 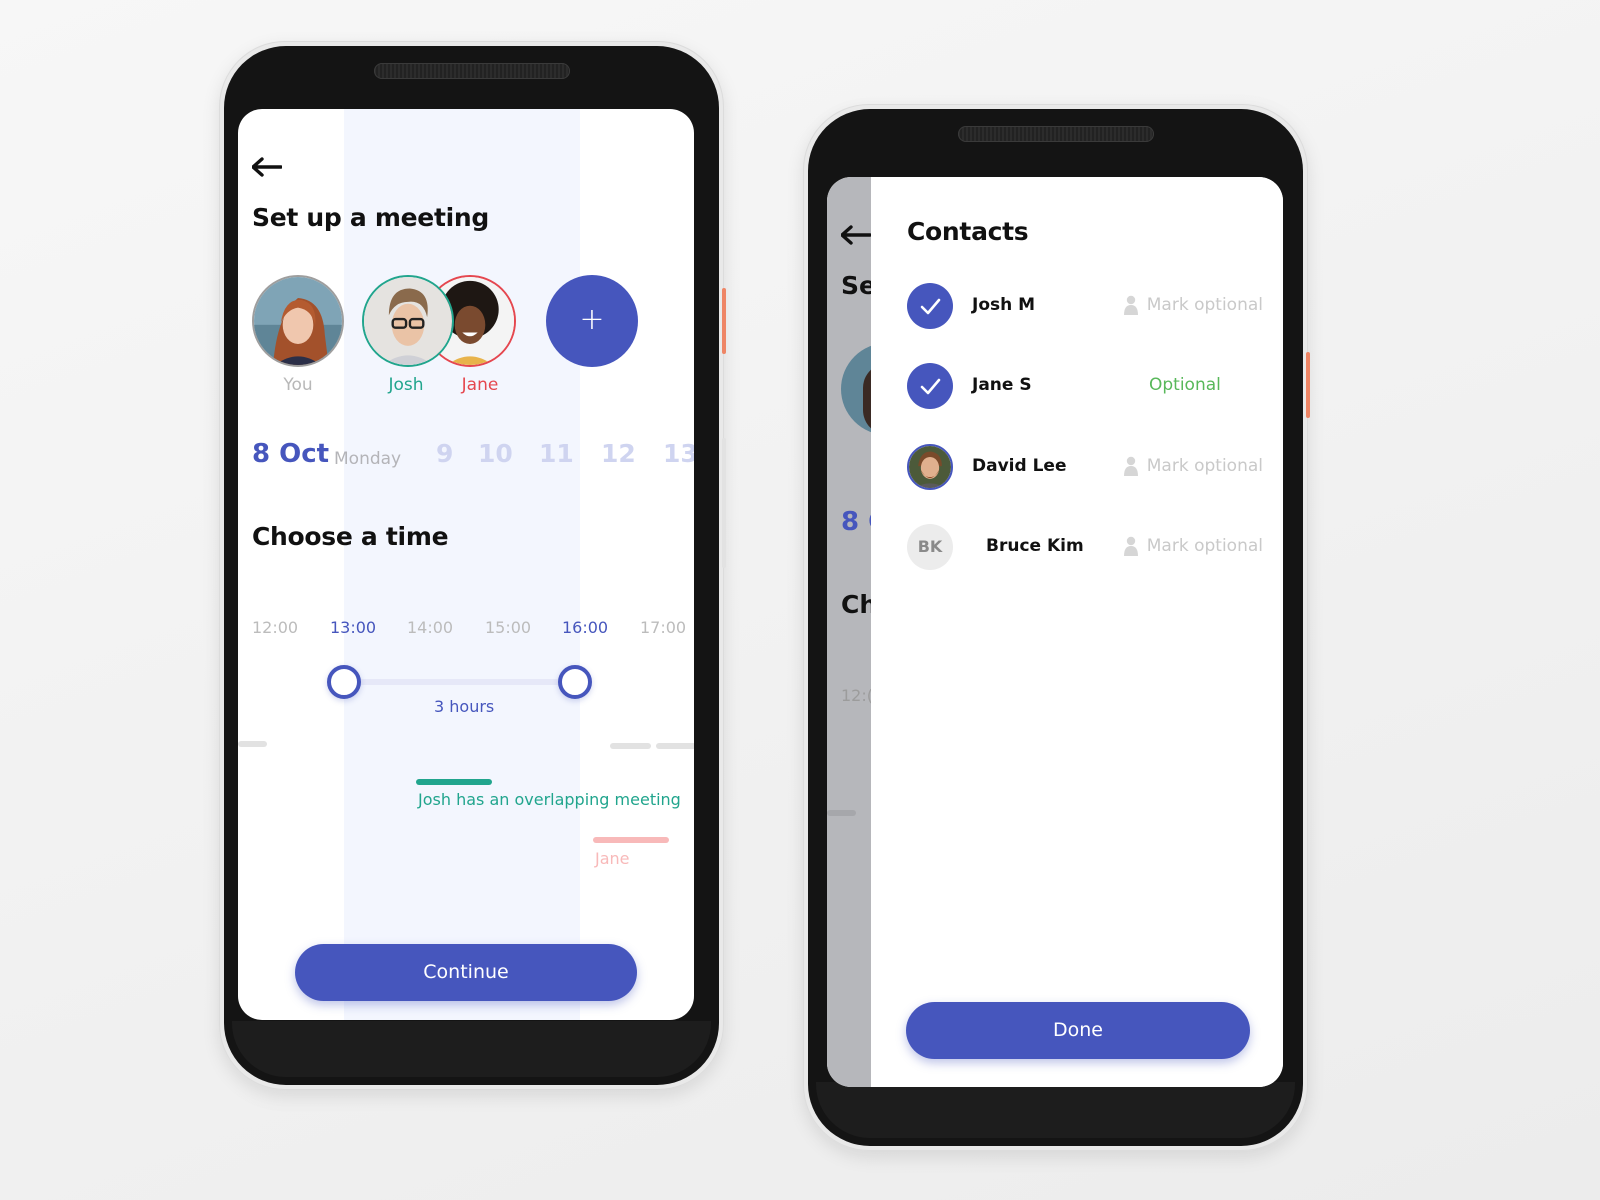 What do you see at coordinates (508, 627) in the screenshot?
I see `time-label-15: 15:00` at bounding box center [508, 627].